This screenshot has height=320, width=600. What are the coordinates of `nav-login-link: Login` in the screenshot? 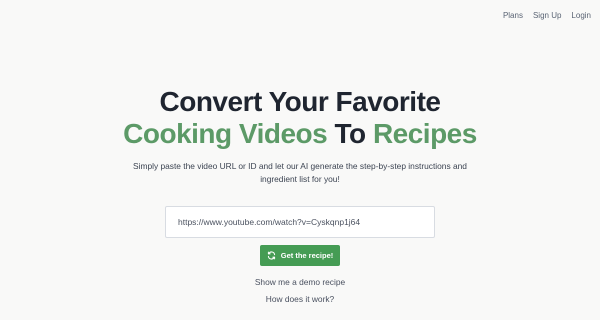 It's located at (581, 15).